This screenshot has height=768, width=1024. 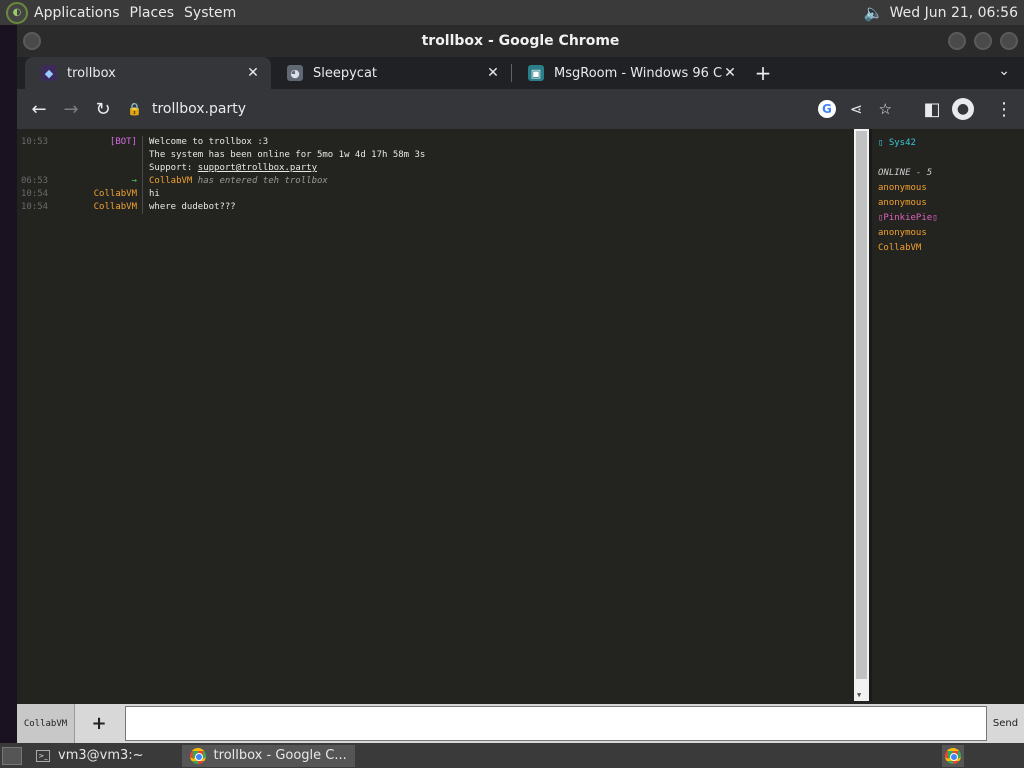 What do you see at coordinates (1004, 71) in the screenshot?
I see `tab-search-chevron-icon: ⌄` at bounding box center [1004, 71].